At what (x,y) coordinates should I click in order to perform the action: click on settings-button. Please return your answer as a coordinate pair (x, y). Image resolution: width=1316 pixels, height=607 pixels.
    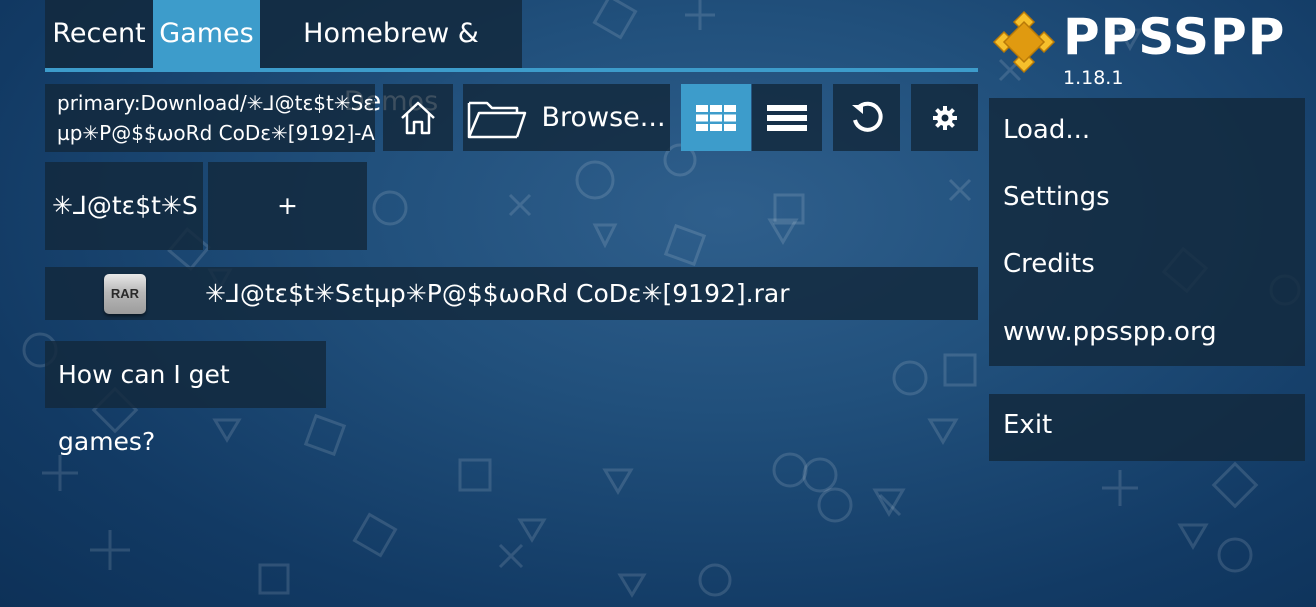
    Looking at the image, I should click on (944, 117).